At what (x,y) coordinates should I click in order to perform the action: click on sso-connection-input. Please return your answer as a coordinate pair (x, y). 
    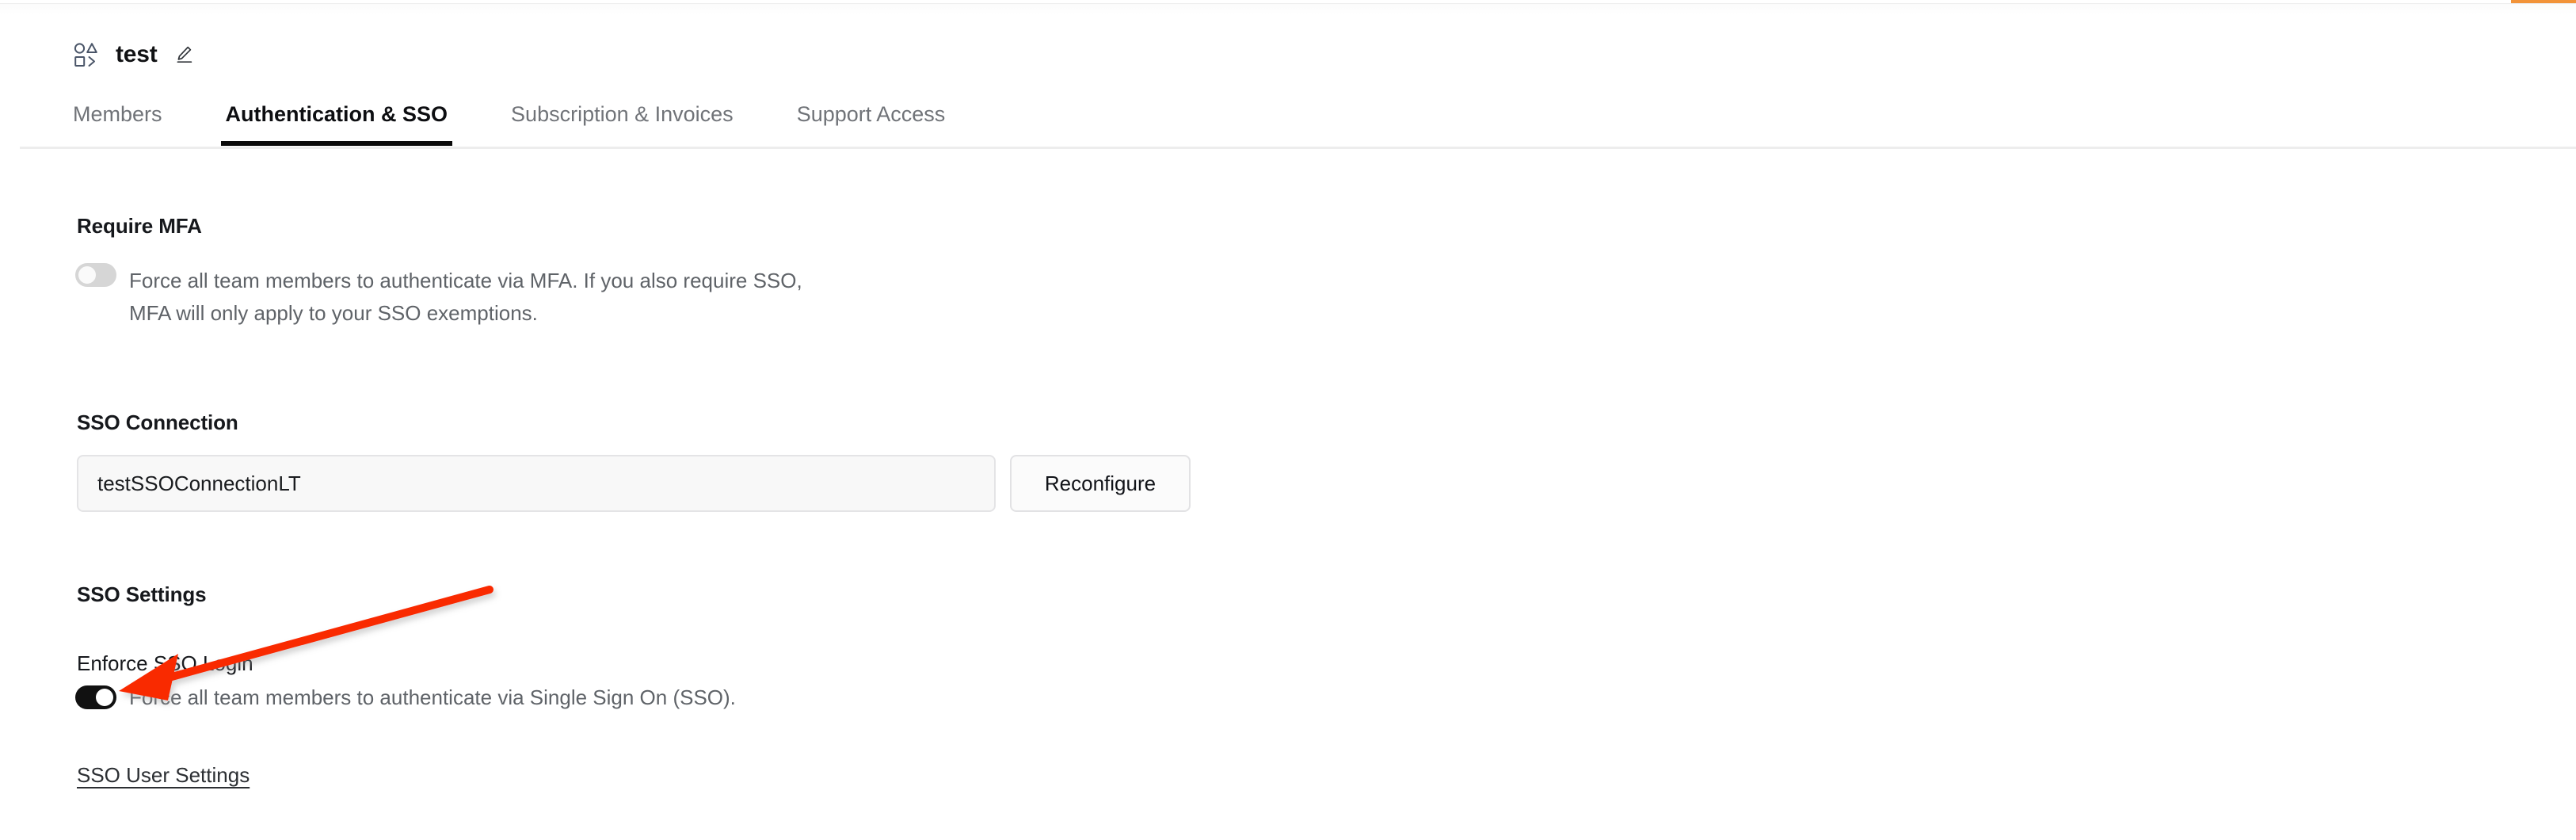
    Looking at the image, I should click on (537, 484).